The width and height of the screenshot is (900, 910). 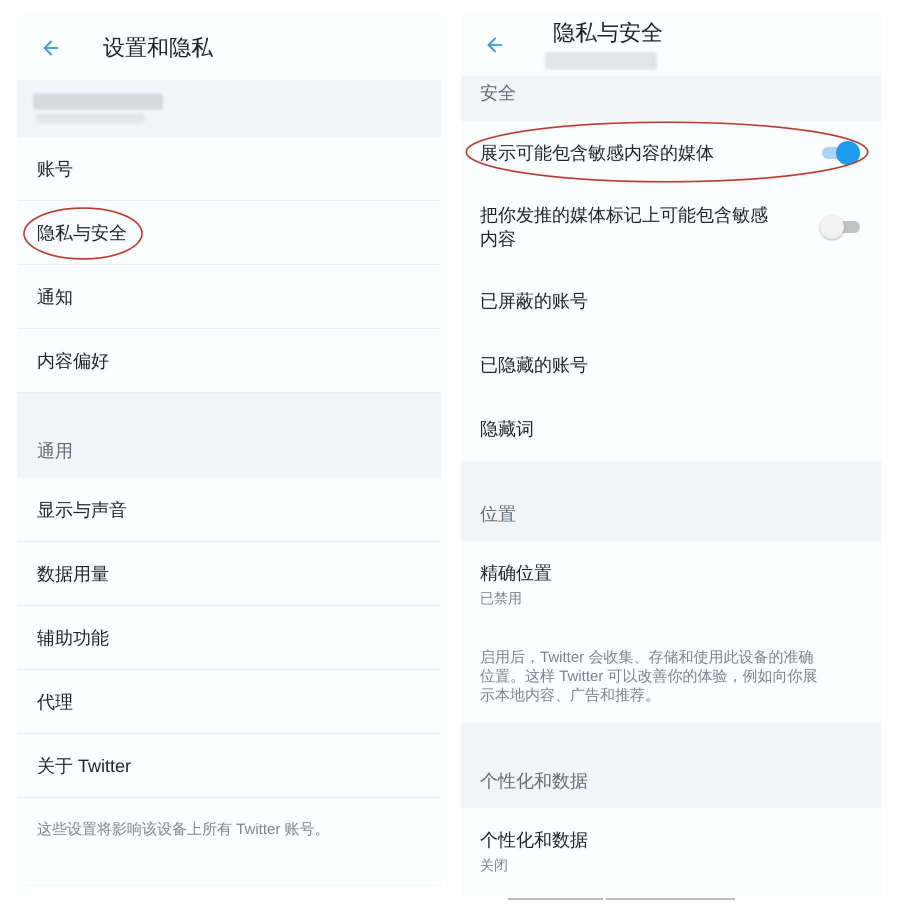 I want to click on menu-item: 已屏蔽的账号, so click(x=534, y=301).